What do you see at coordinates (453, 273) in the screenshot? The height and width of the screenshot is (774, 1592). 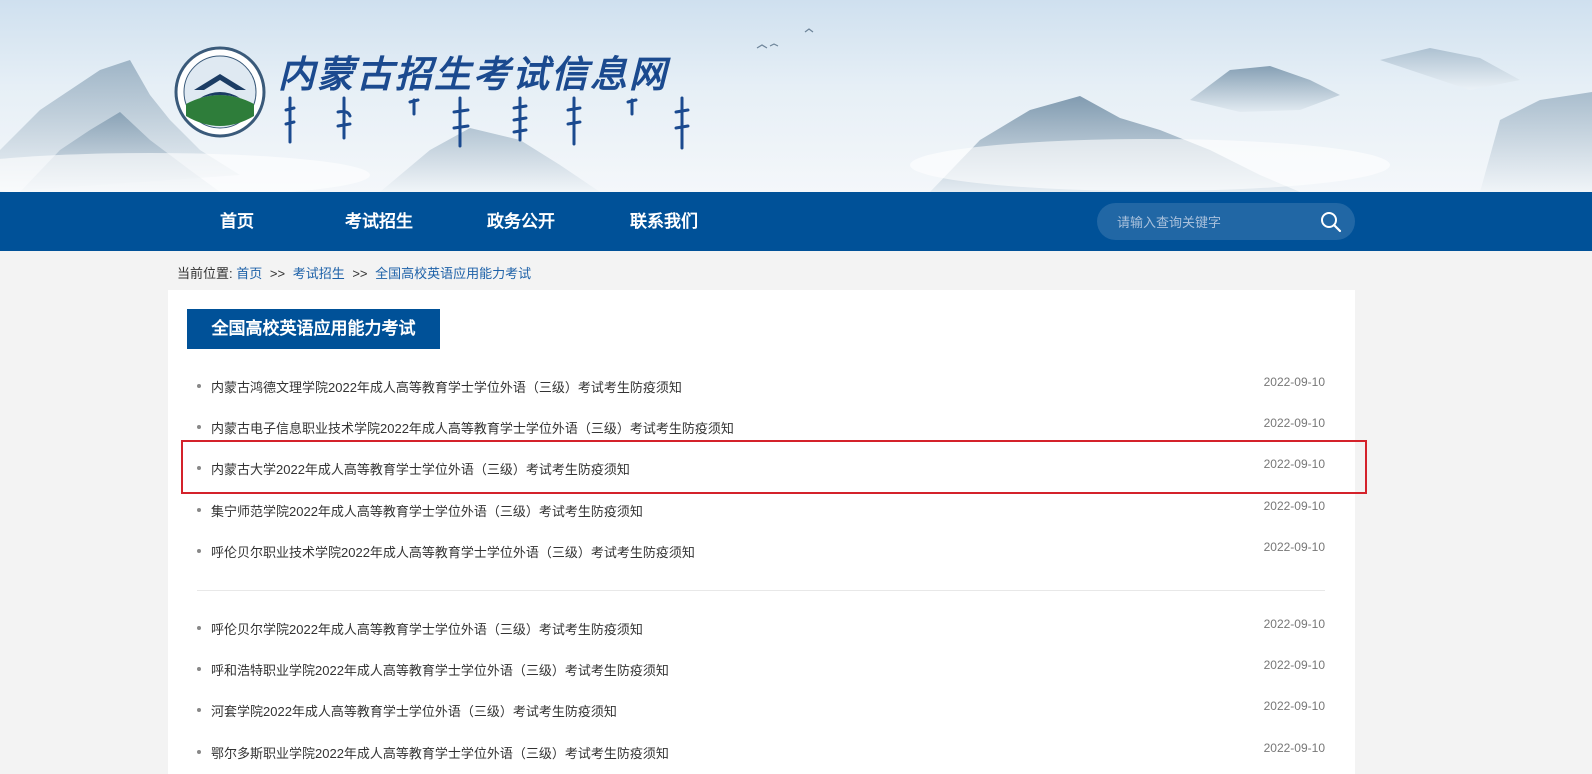 I see `breadcrumb-link-current: 全国高校英语应用能力考试` at bounding box center [453, 273].